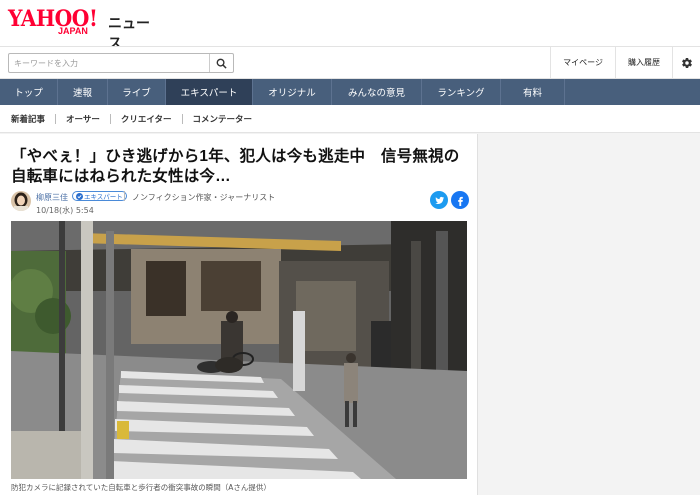 Image resolution: width=700 pixels, height=495 pixels. I want to click on expert-badge: エキスパート, so click(99, 196).